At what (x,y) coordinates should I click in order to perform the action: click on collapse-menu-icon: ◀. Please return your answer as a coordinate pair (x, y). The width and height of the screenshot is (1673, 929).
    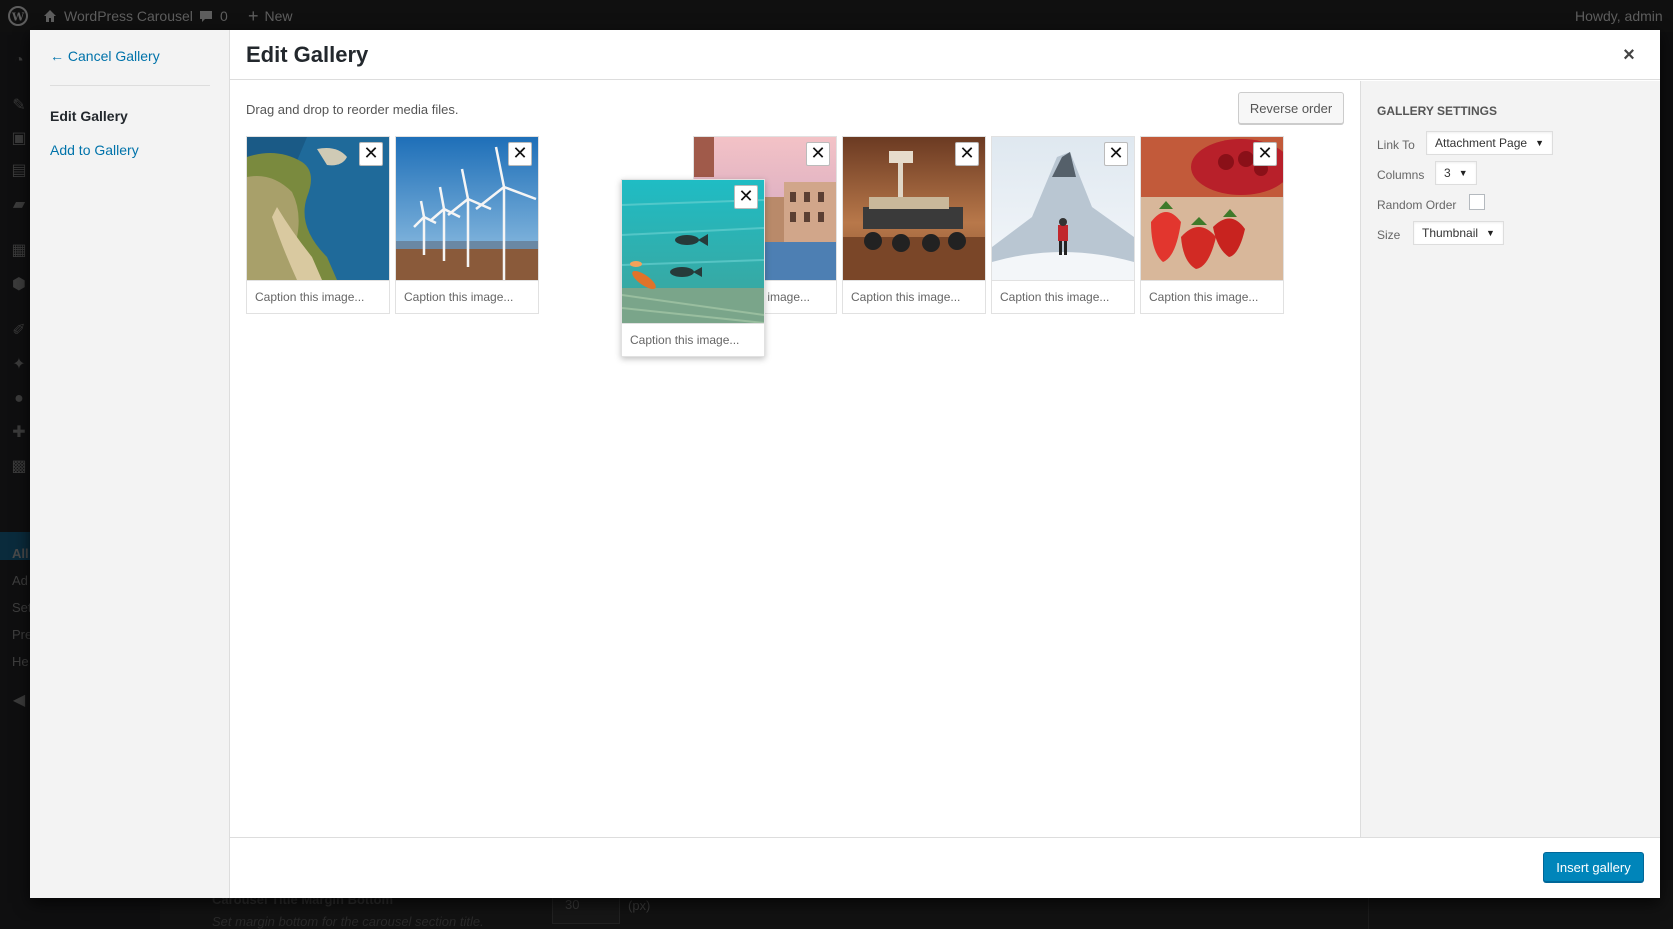
    Looking at the image, I should click on (19, 701).